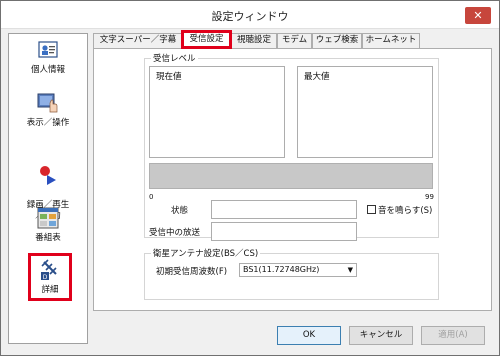 This screenshot has width=500, height=356. I want to click on program-guide-icon, so click(48, 218).